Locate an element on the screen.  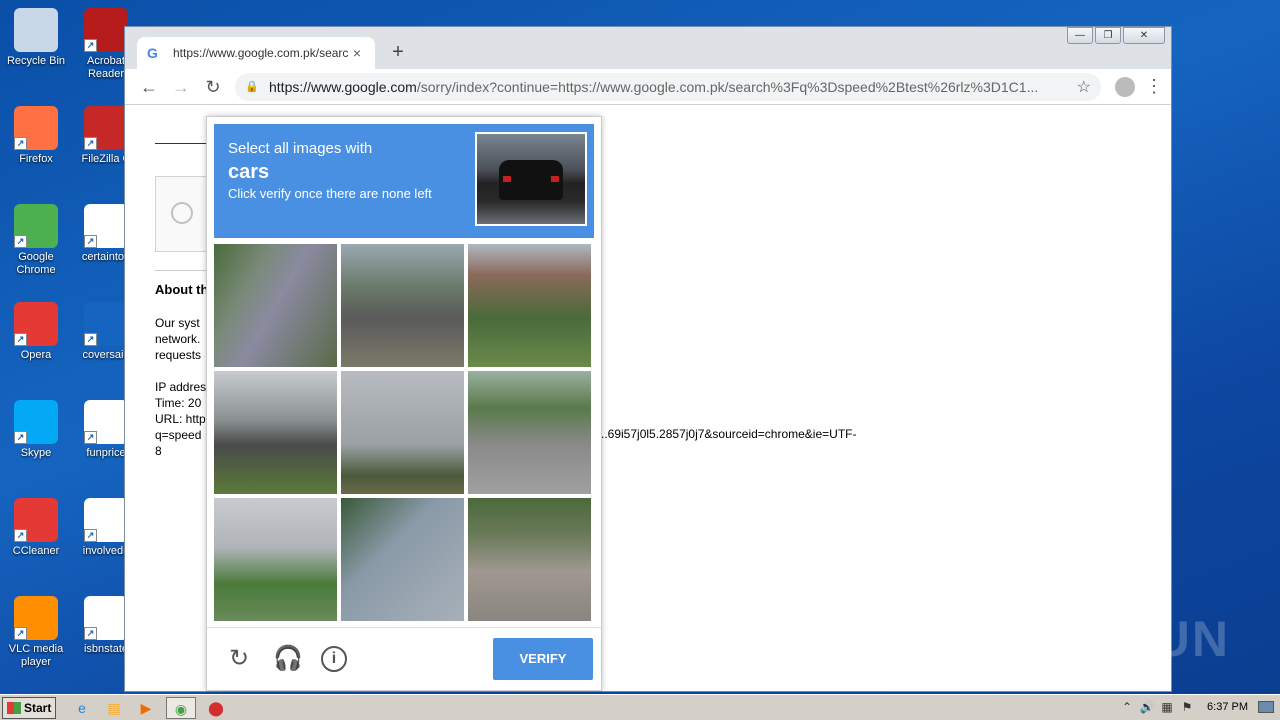
start-label: Start is located at coordinates (38, 707).